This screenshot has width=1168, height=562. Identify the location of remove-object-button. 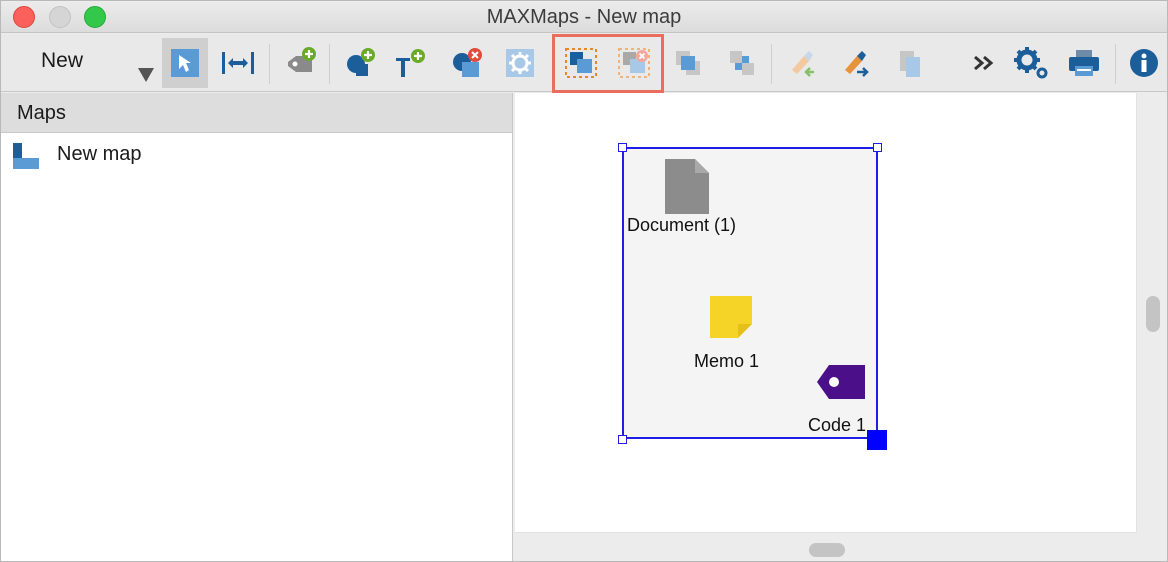
(467, 63).